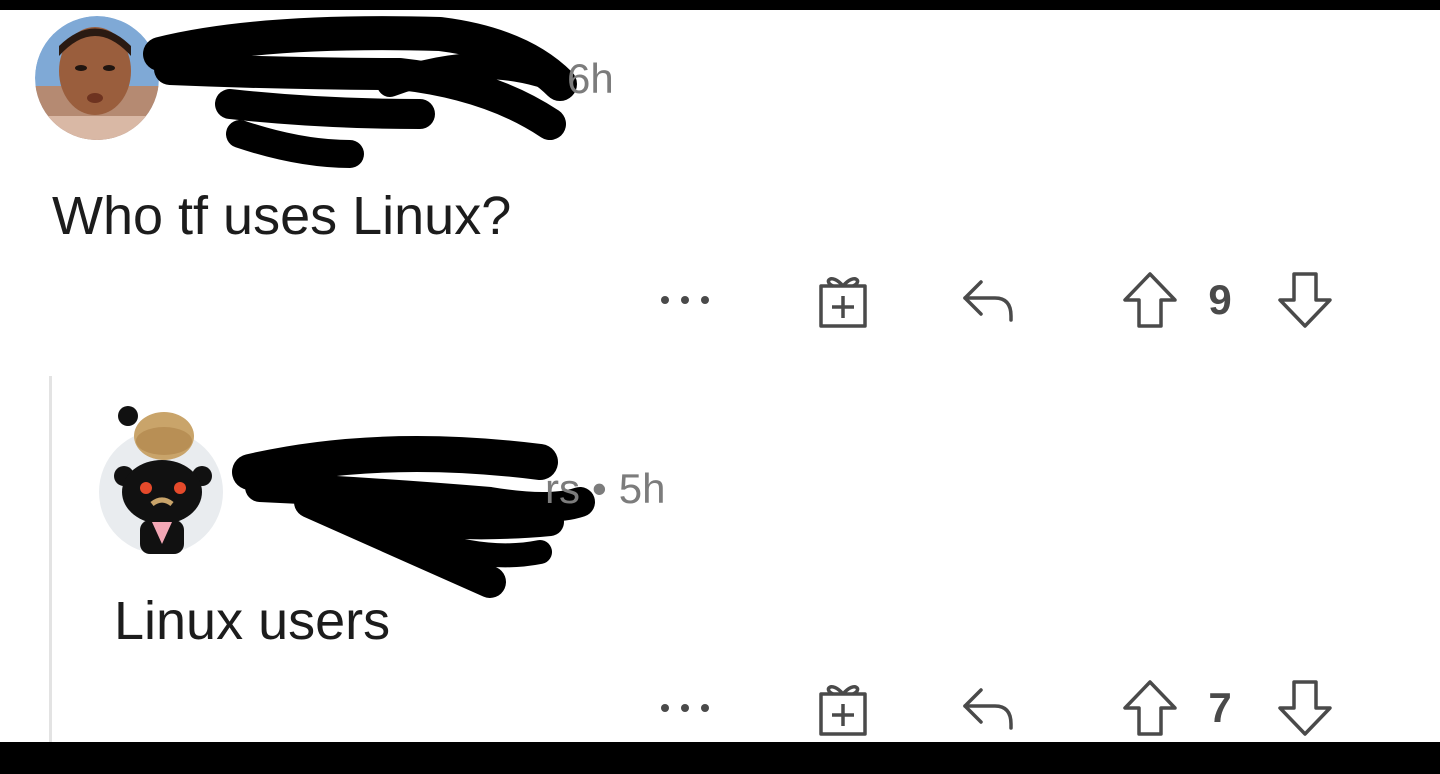  What do you see at coordinates (642, 488) in the screenshot?
I see `comment-timestamp: 5h` at bounding box center [642, 488].